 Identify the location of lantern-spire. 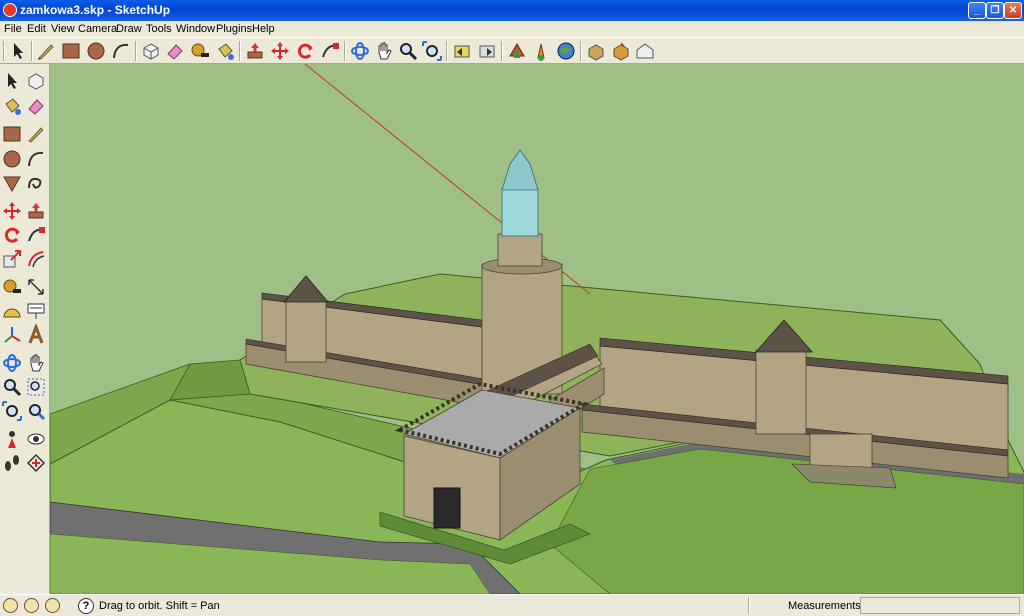
(520, 170).